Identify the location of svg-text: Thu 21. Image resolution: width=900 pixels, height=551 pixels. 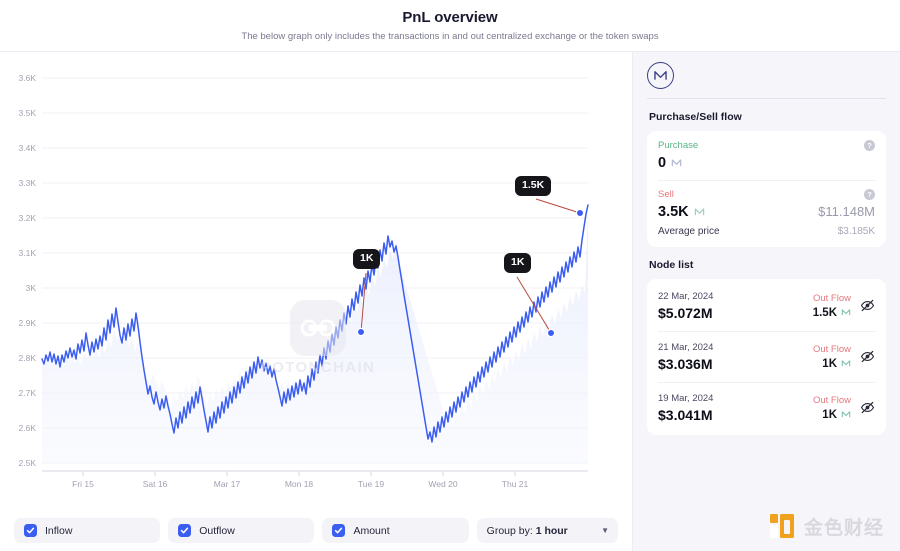
(515, 484).